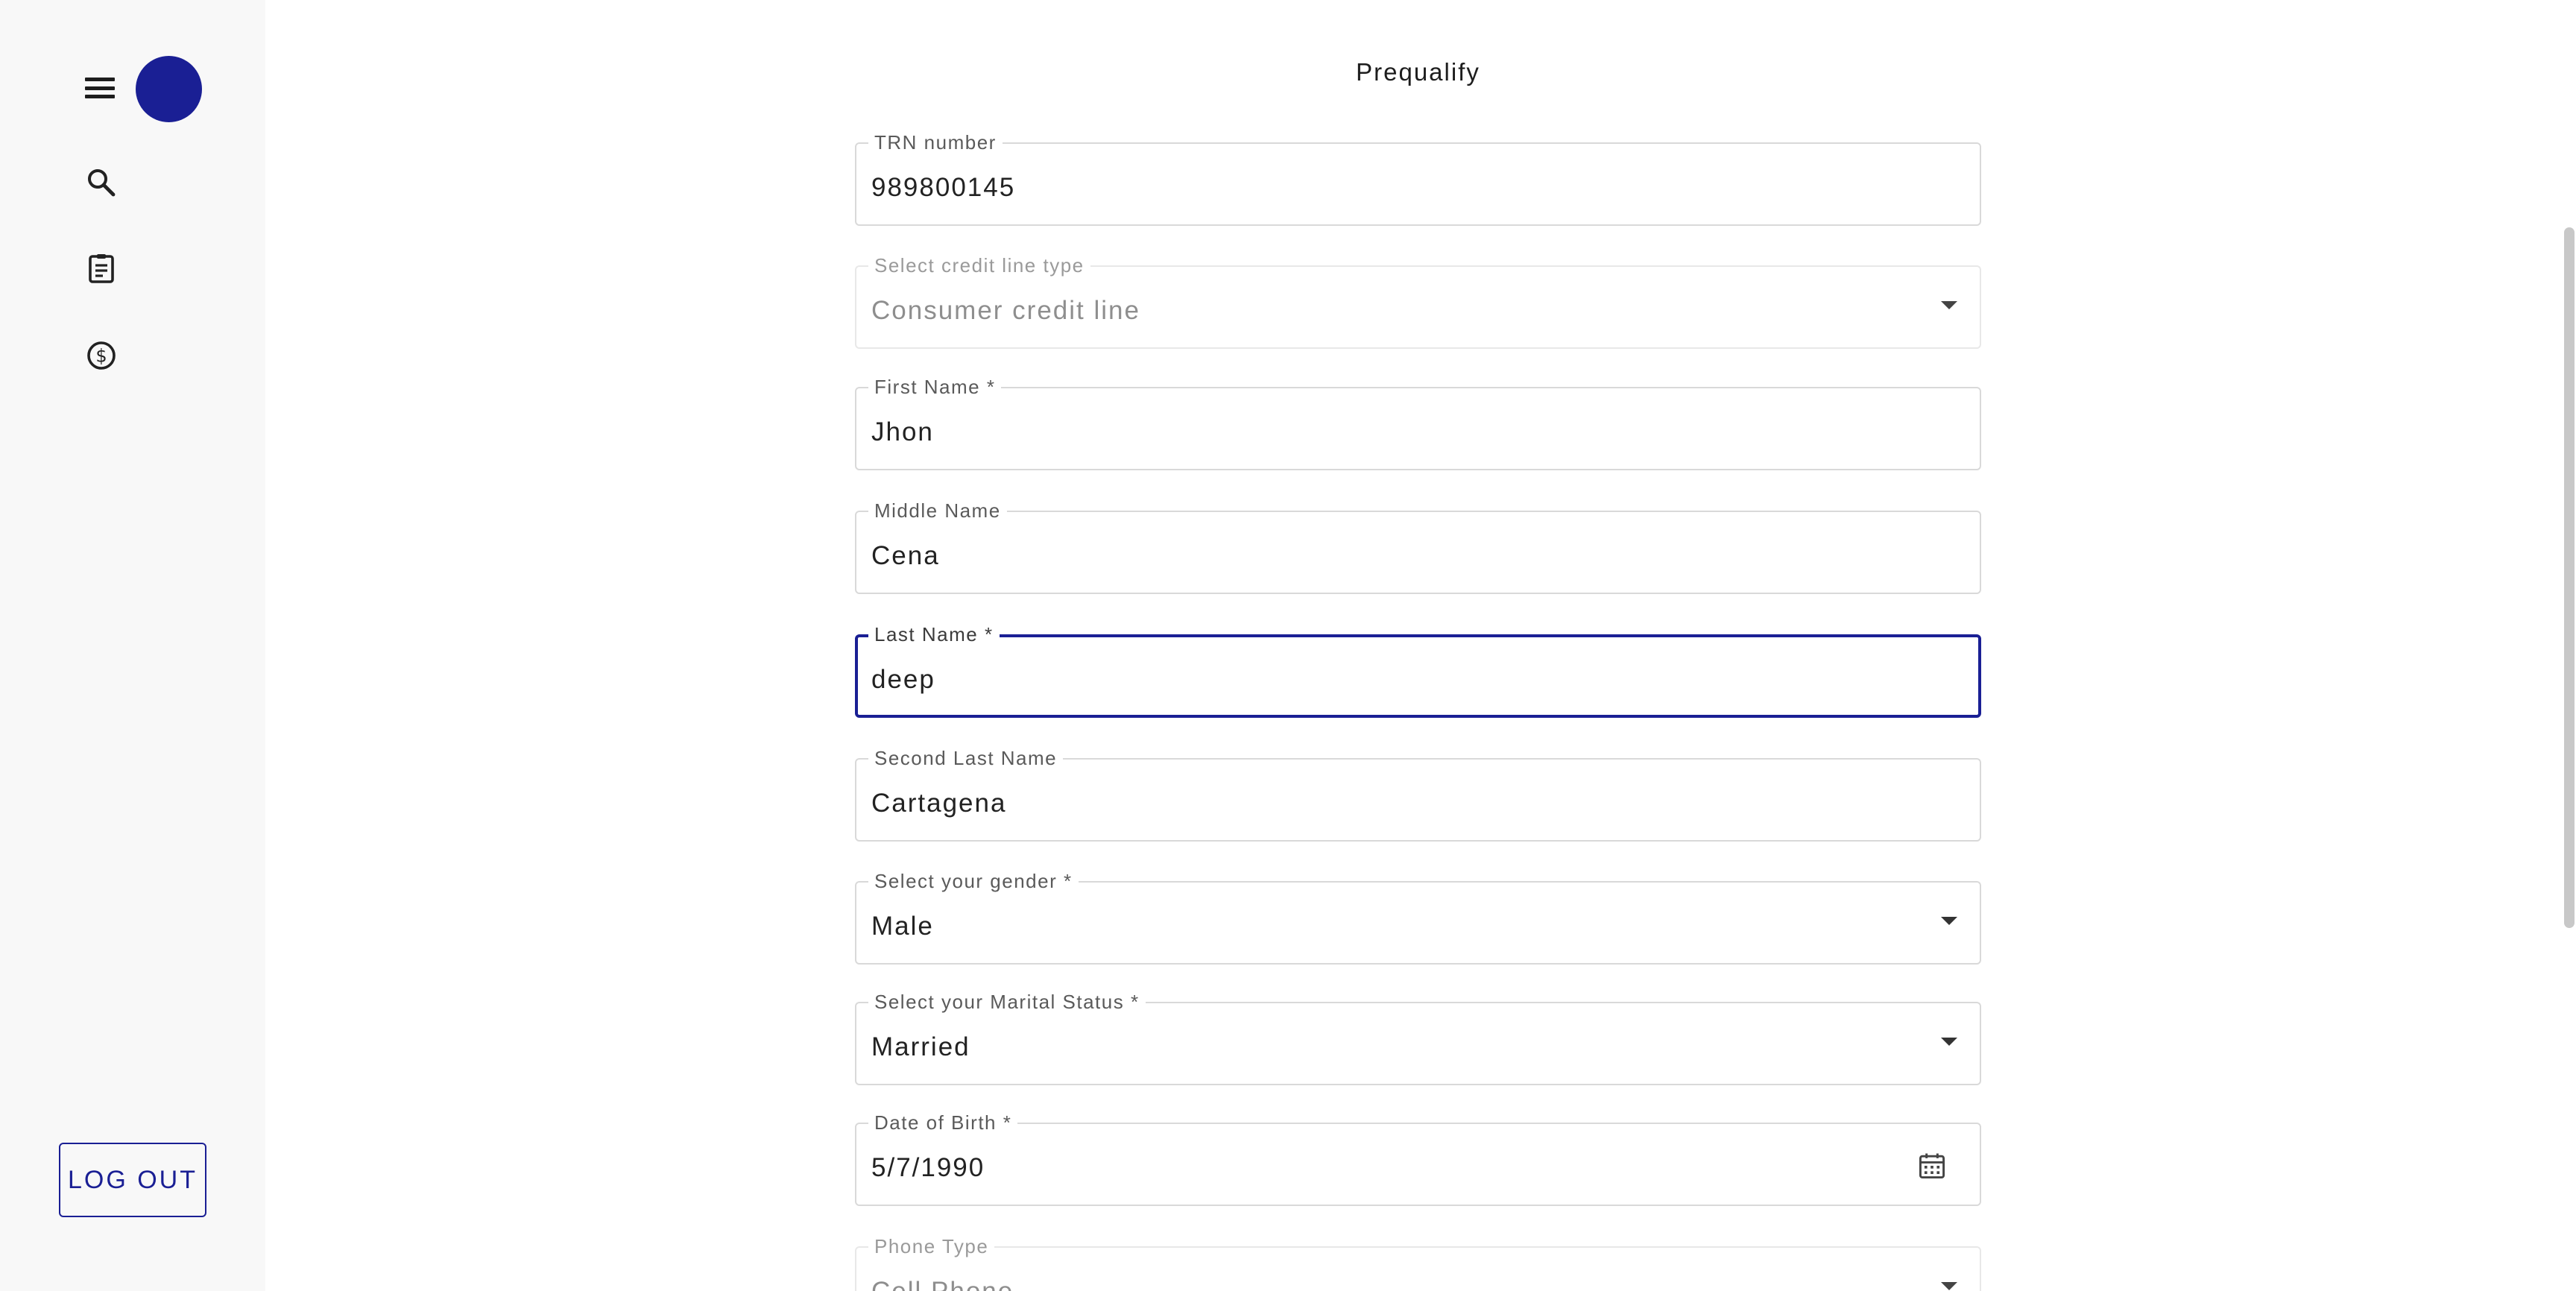 The height and width of the screenshot is (1291, 2576). What do you see at coordinates (1392, 432) in the screenshot?
I see `field-value: Jhon` at bounding box center [1392, 432].